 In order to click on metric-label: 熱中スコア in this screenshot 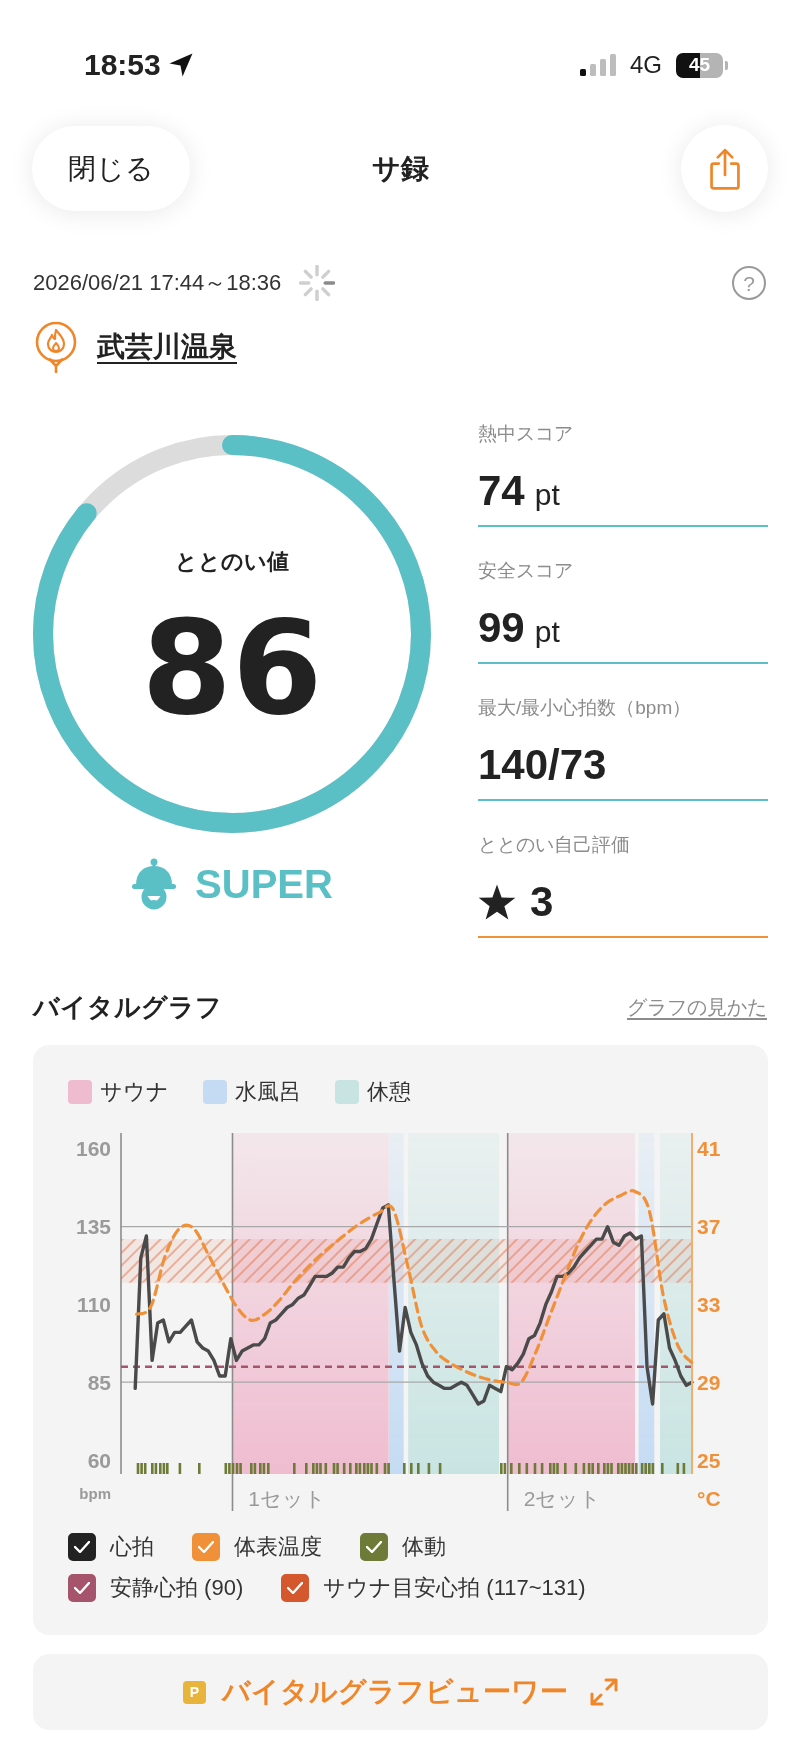, I will do `click(526, 434)`.